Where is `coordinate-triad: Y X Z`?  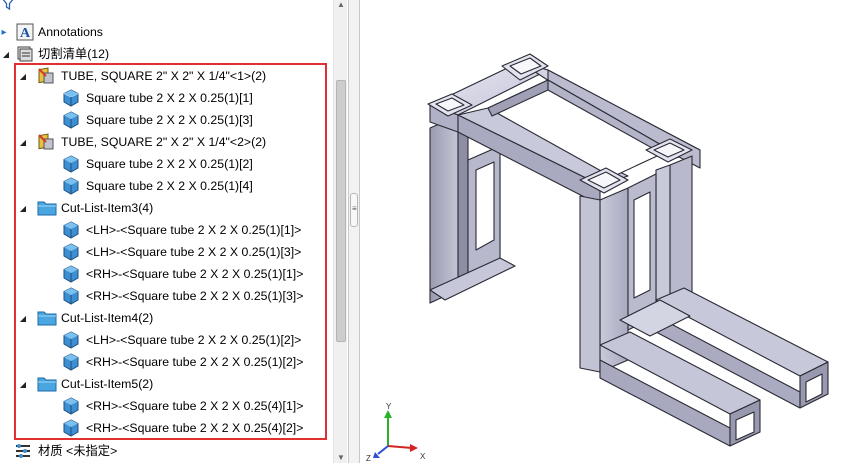 coordinate-triad: Y X Z is located at coordinates (396, 432).